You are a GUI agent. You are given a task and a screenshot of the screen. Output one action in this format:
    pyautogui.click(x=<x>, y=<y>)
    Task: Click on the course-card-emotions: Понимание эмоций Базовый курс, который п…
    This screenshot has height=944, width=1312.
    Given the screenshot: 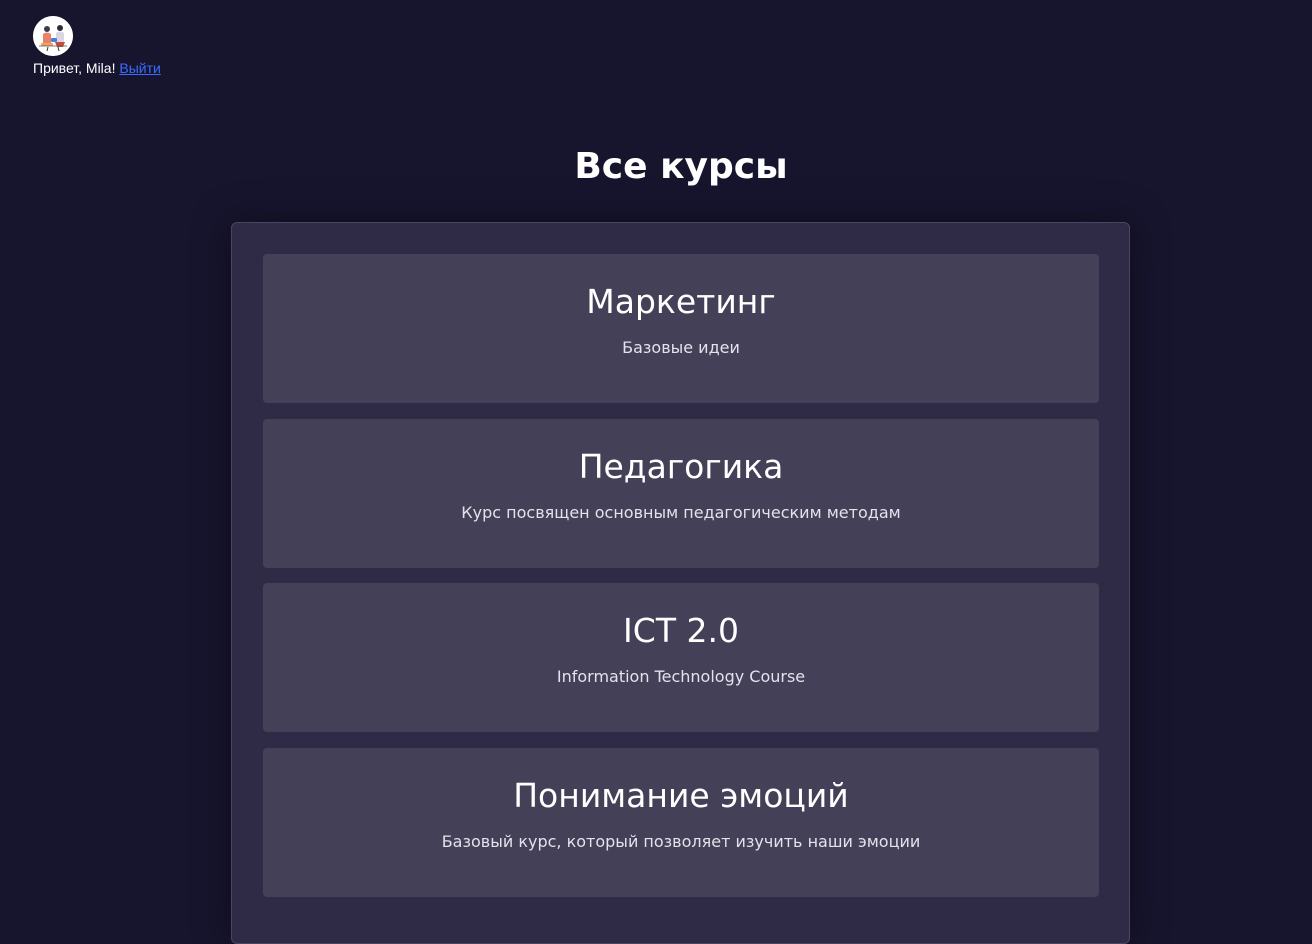 What is the action you would take?
    pyautogui.click(x=681, y=822)
    